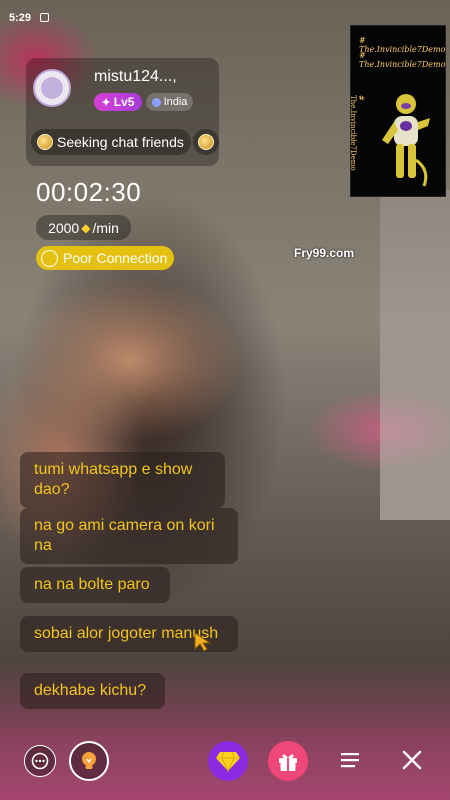 Image resolution: width=450 pixels, height=800 pixels. I want to click on chat-icon, so click(40, 761).